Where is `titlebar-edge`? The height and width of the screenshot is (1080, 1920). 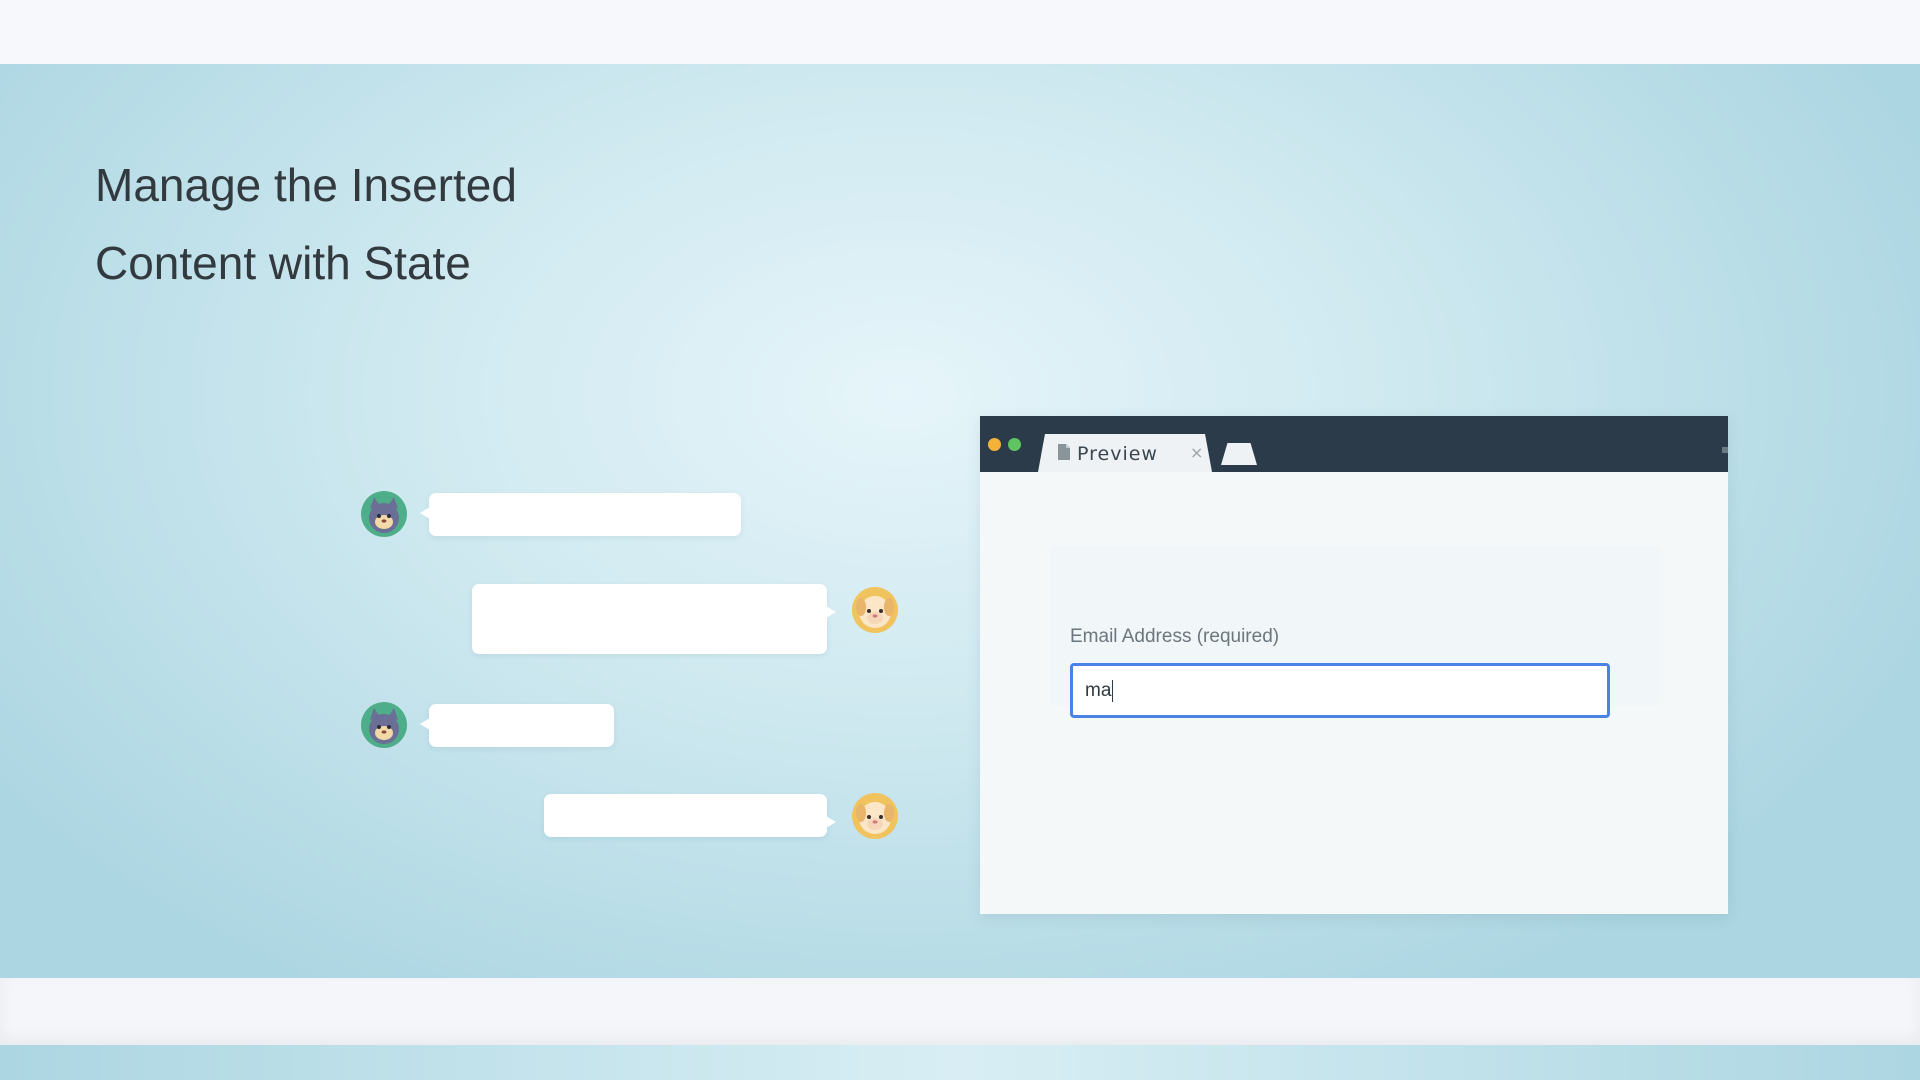 titlebar-edge is located at coordinates (1725, 450).